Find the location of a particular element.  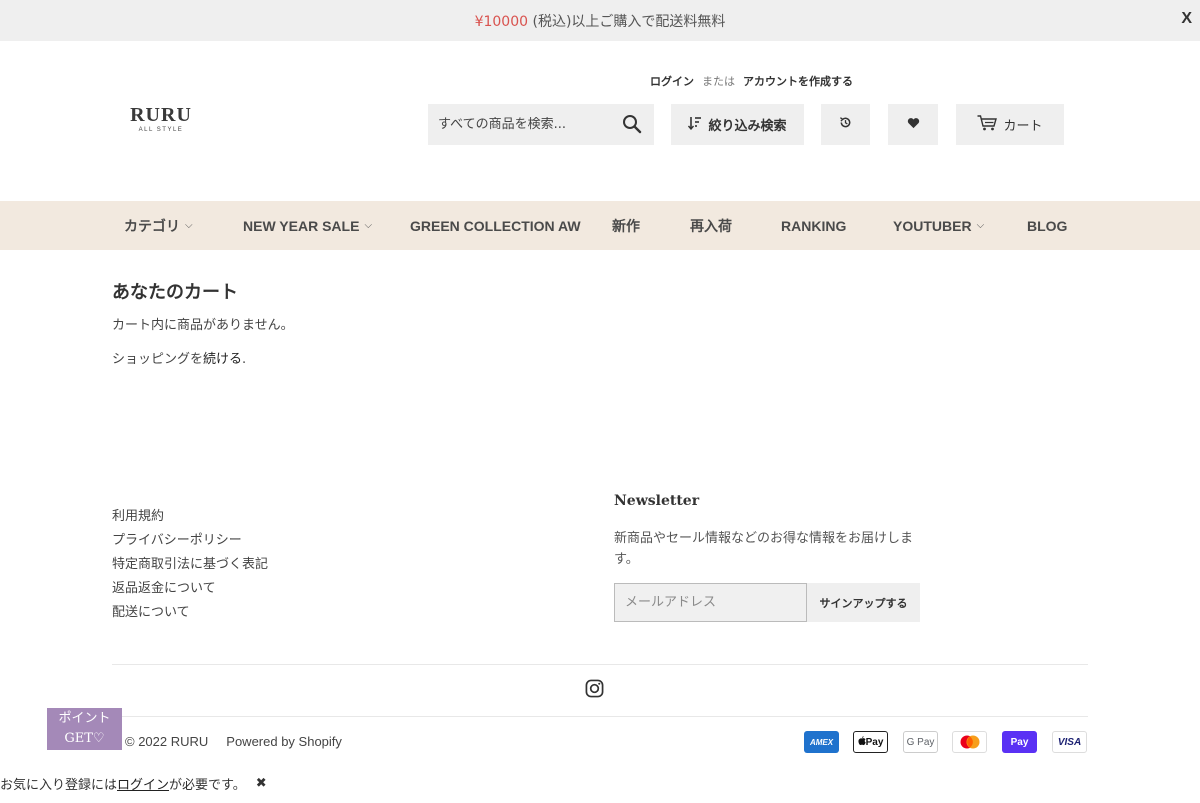

favorite-login-notice: お気に入り登録には ログイン が必要です。 ✖ is located at coordinates (133, 783).